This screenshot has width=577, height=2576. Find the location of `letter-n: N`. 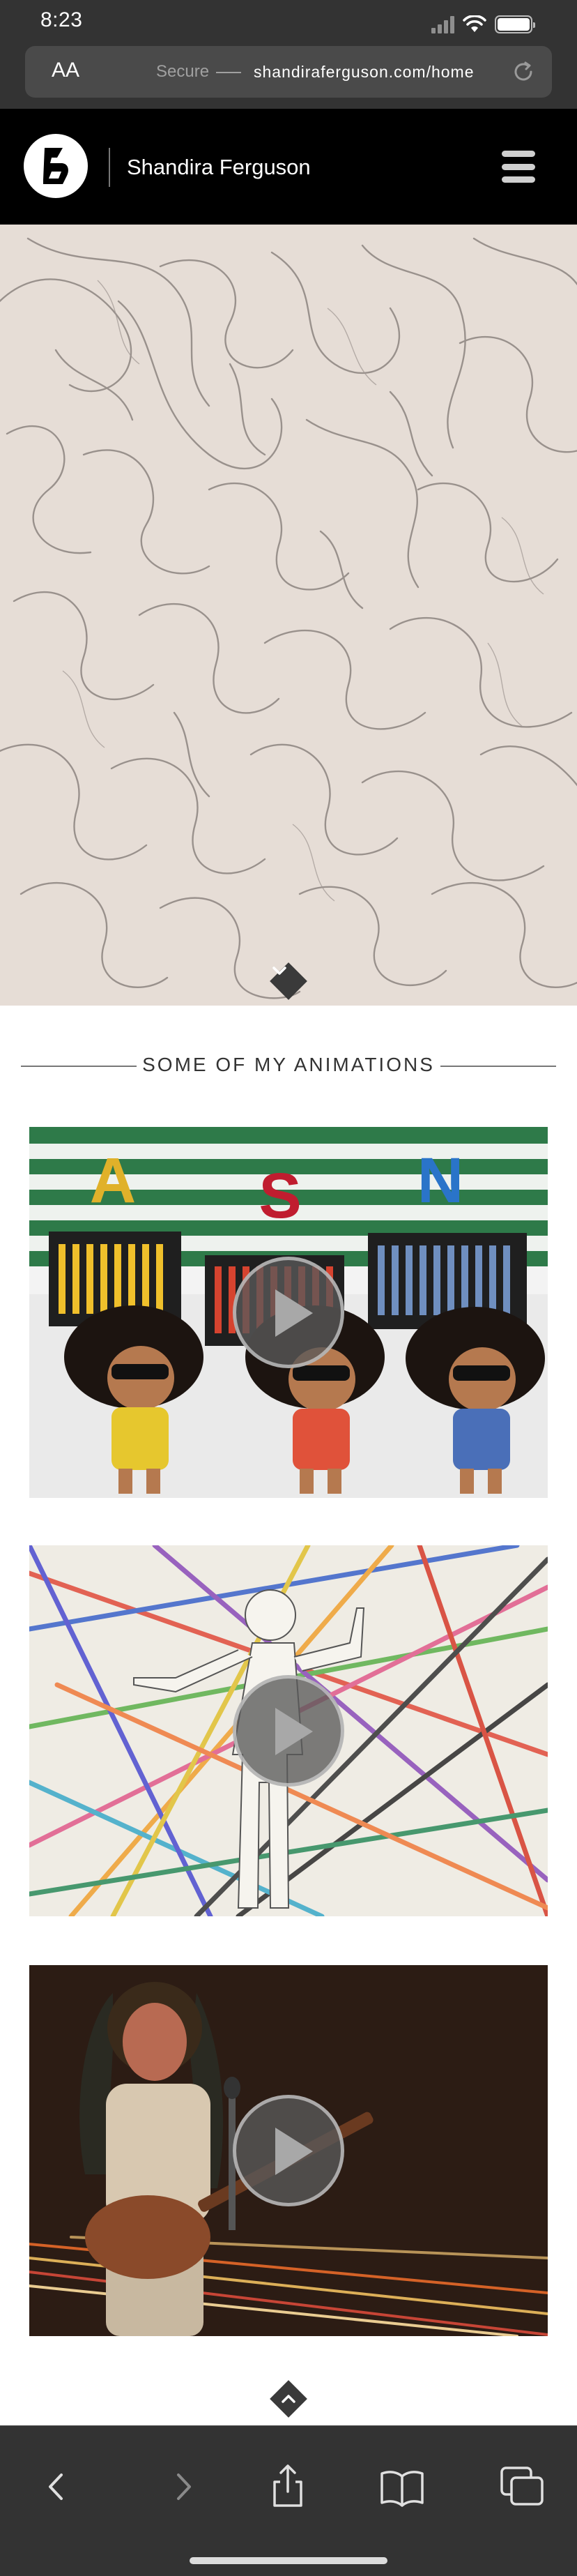

letter-n: N is located at coordinates (440, 1180).